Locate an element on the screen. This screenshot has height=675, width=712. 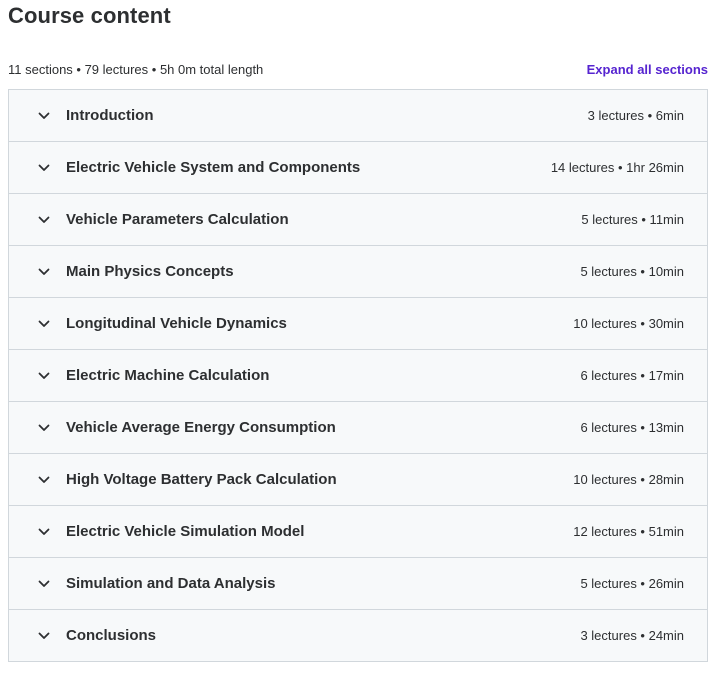
section-title: Electric Vehicle Simulation Model is located at coordinates (185, 531).